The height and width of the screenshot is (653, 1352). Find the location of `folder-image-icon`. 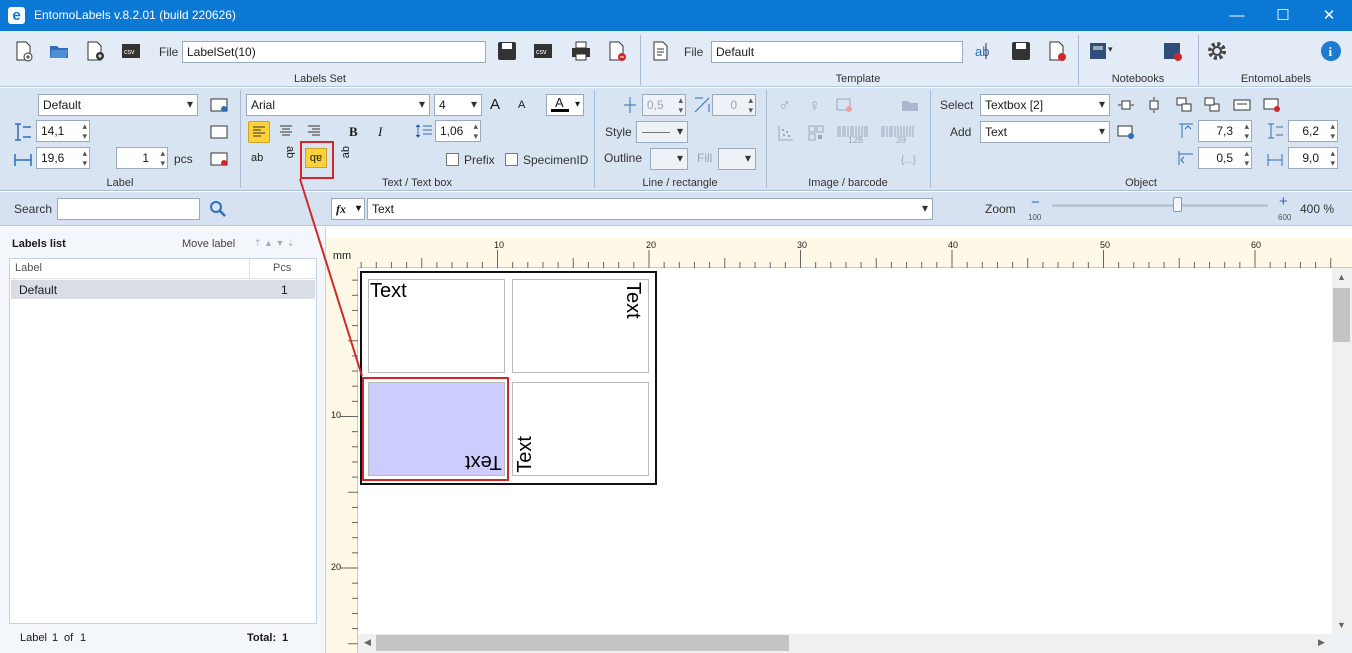

folder-image-icon is located at coordinates (911, 106).